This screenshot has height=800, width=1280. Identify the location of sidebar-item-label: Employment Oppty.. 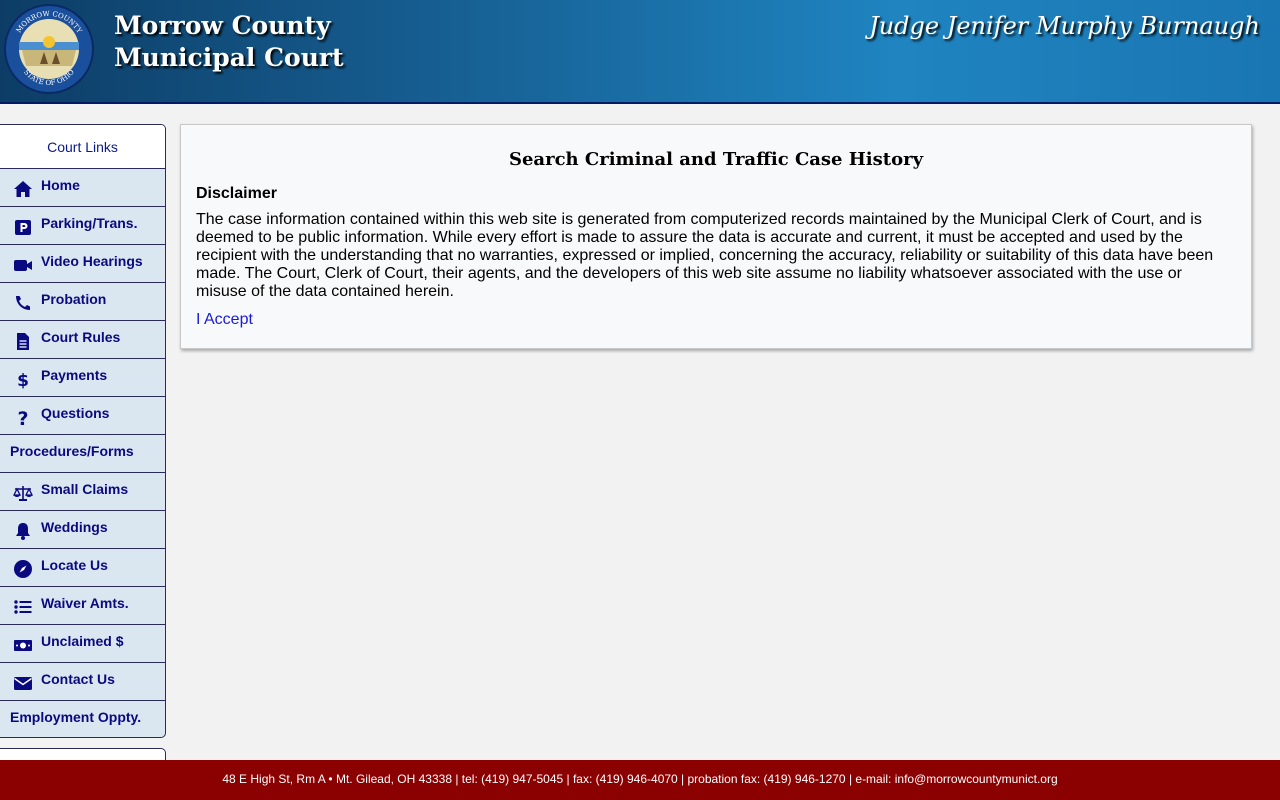
(76, 717).